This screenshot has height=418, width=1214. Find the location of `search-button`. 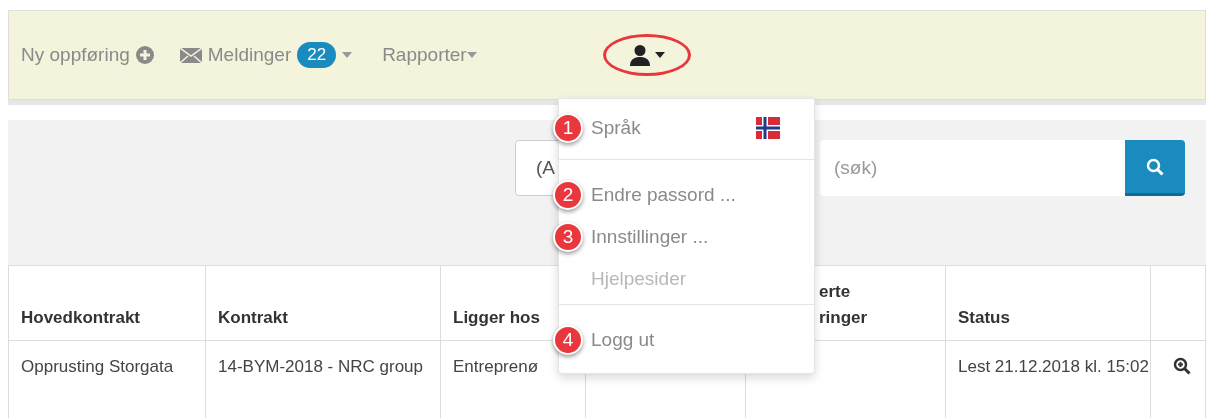

search-button is located at coordinates (1155, 168).